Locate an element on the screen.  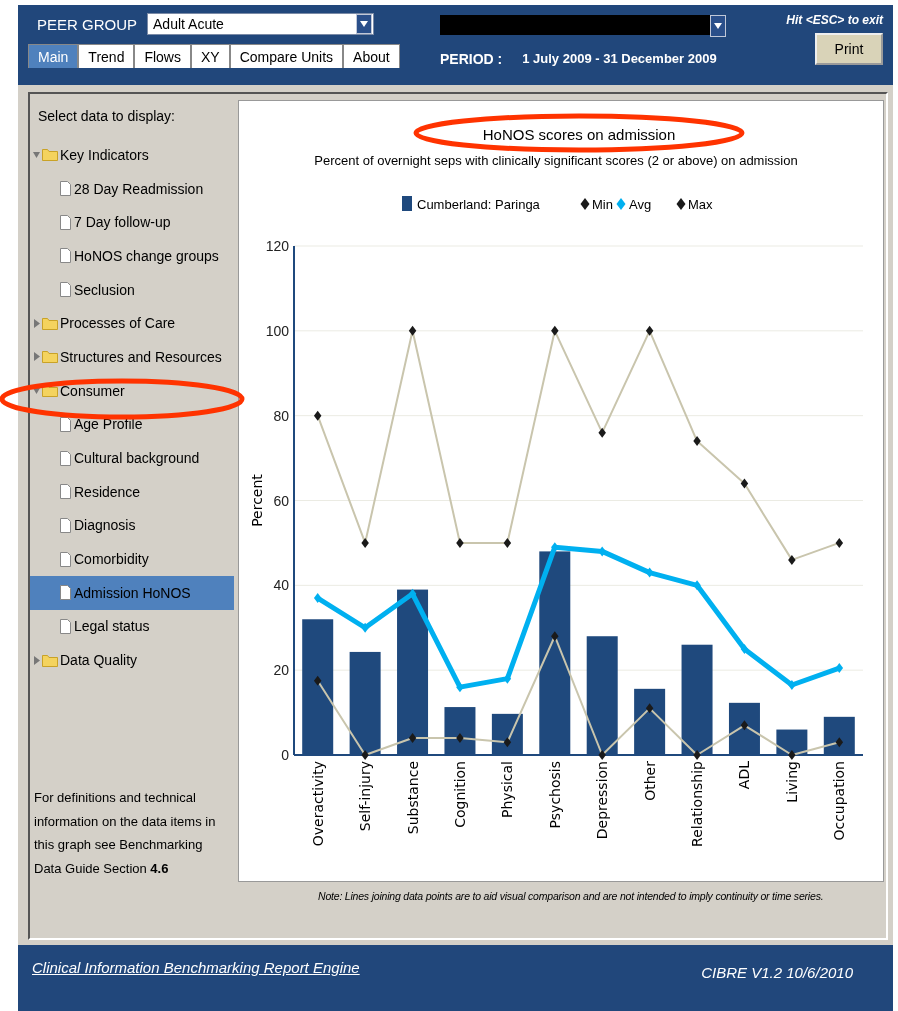
tab: Main is located at coordinates (53, 56).